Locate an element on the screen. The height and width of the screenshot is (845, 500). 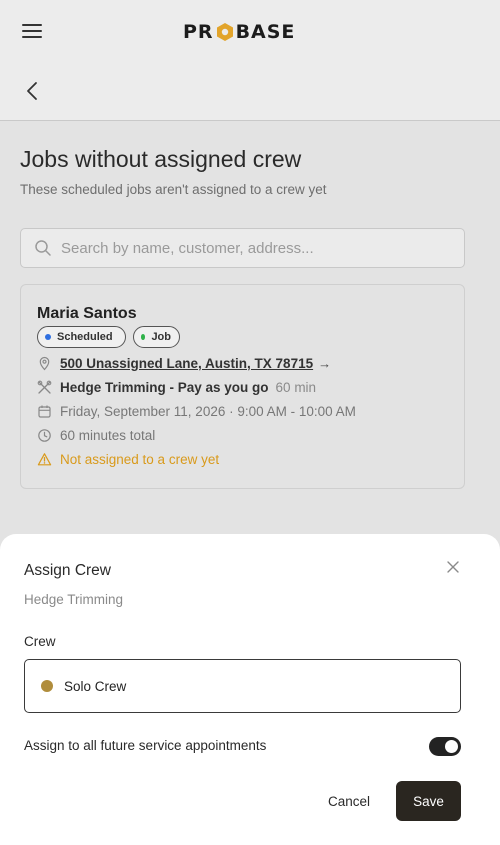
type-badge-job: Job is located at coordinates (156, 337).